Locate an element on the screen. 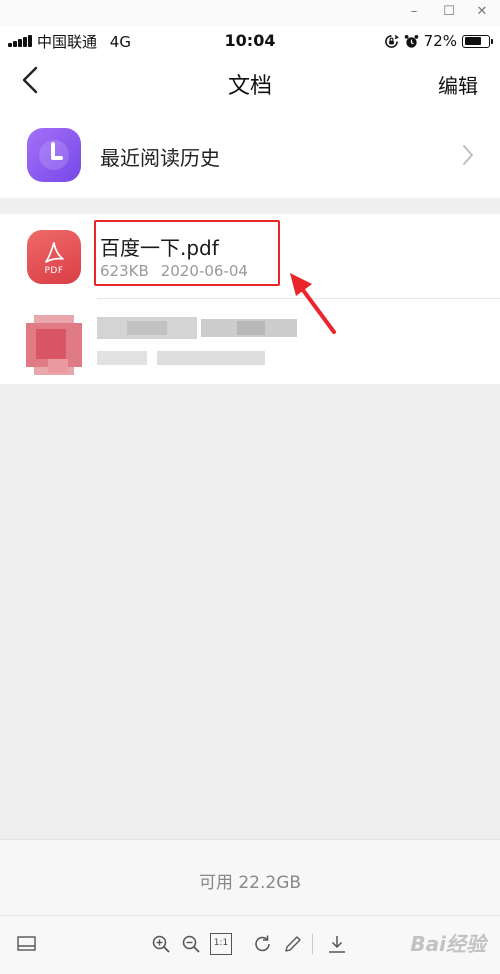  status-right: 72% is located at coordinates (438, 41).